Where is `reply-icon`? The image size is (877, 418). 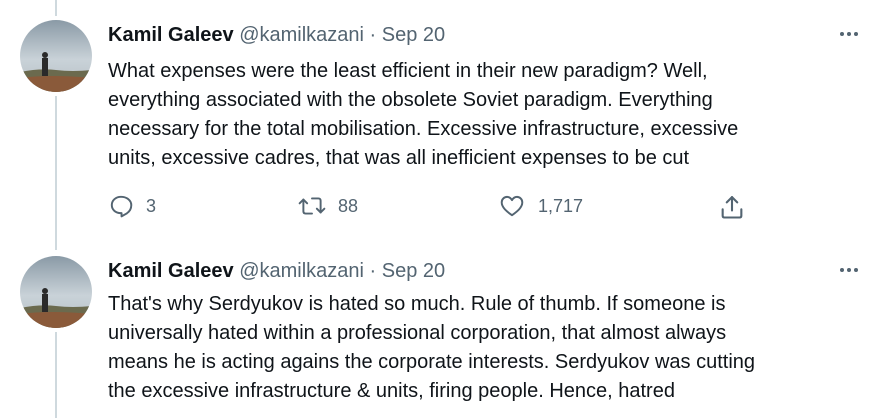 reply-icon is located at coordinates (121, 206).